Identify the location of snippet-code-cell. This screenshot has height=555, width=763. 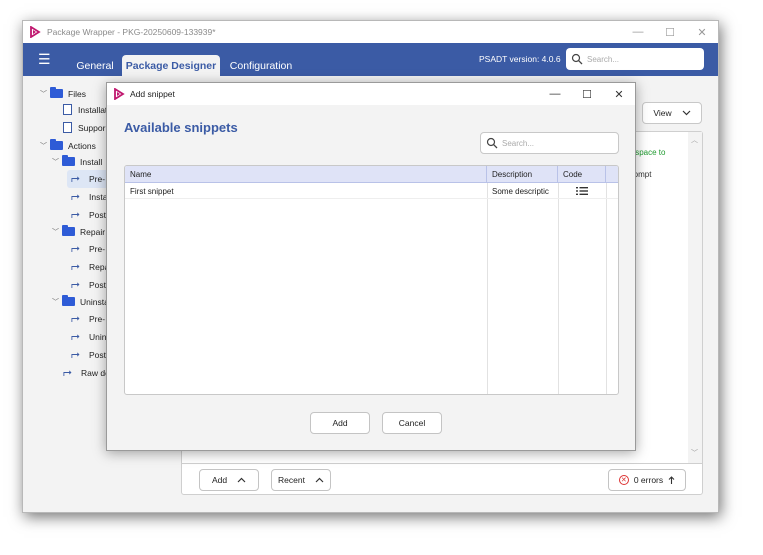
(582, 191).